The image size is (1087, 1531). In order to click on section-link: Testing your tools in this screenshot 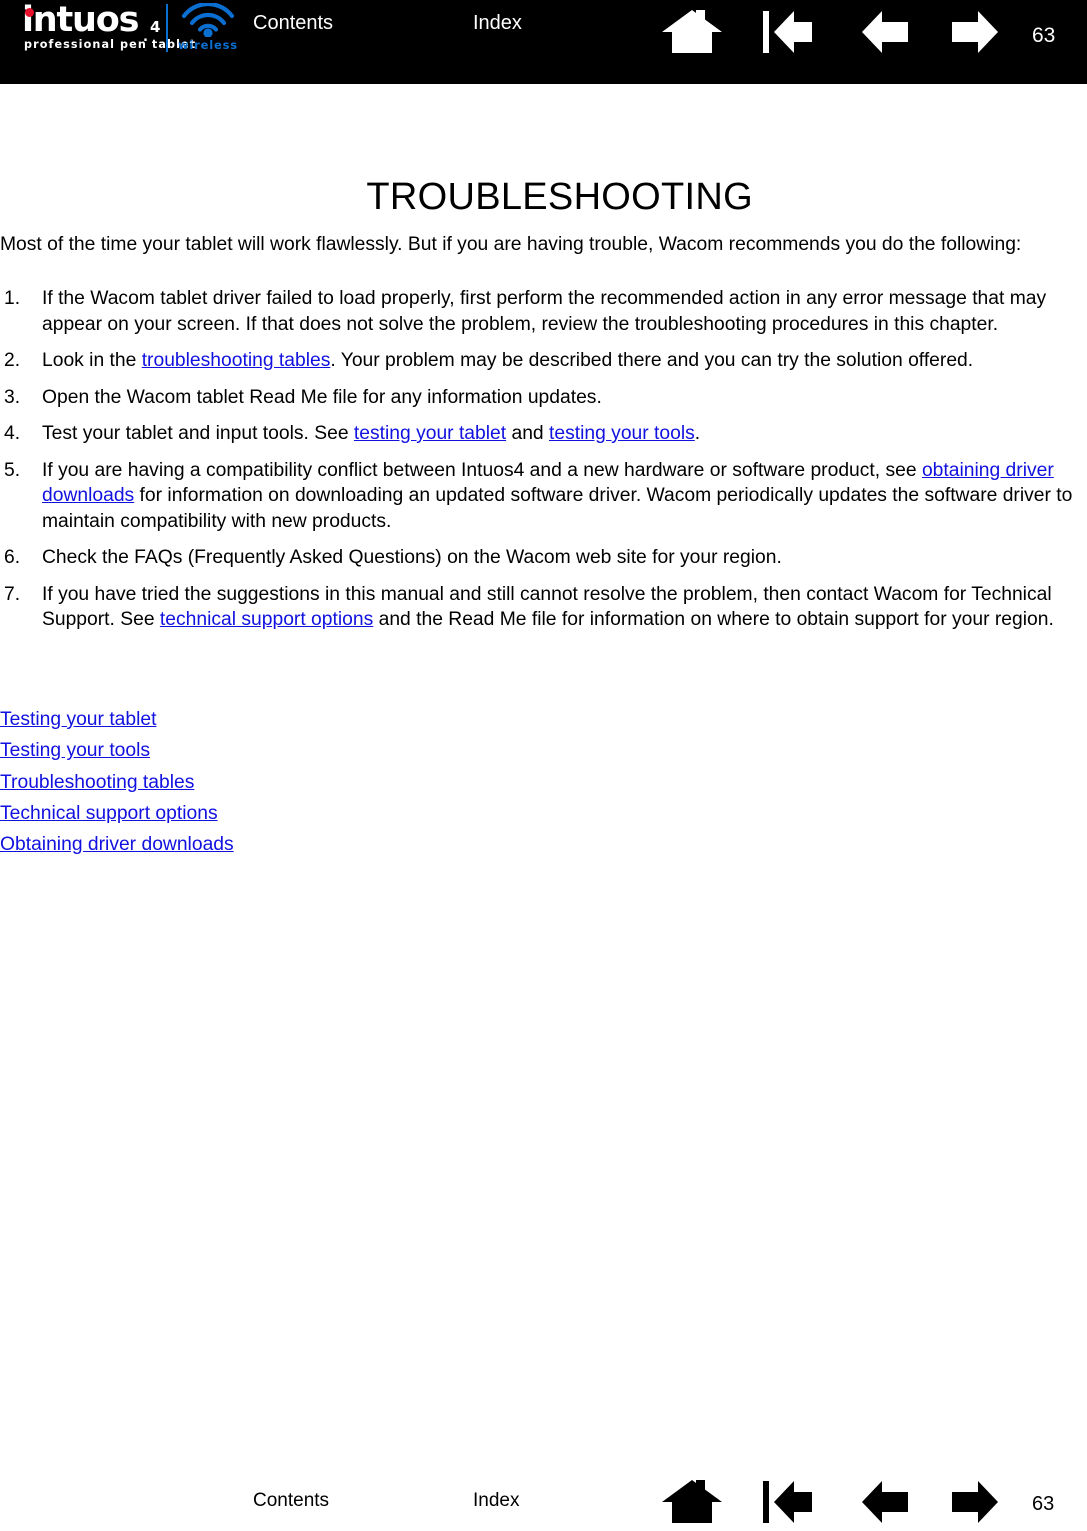, I will do `click(75, 750)`.